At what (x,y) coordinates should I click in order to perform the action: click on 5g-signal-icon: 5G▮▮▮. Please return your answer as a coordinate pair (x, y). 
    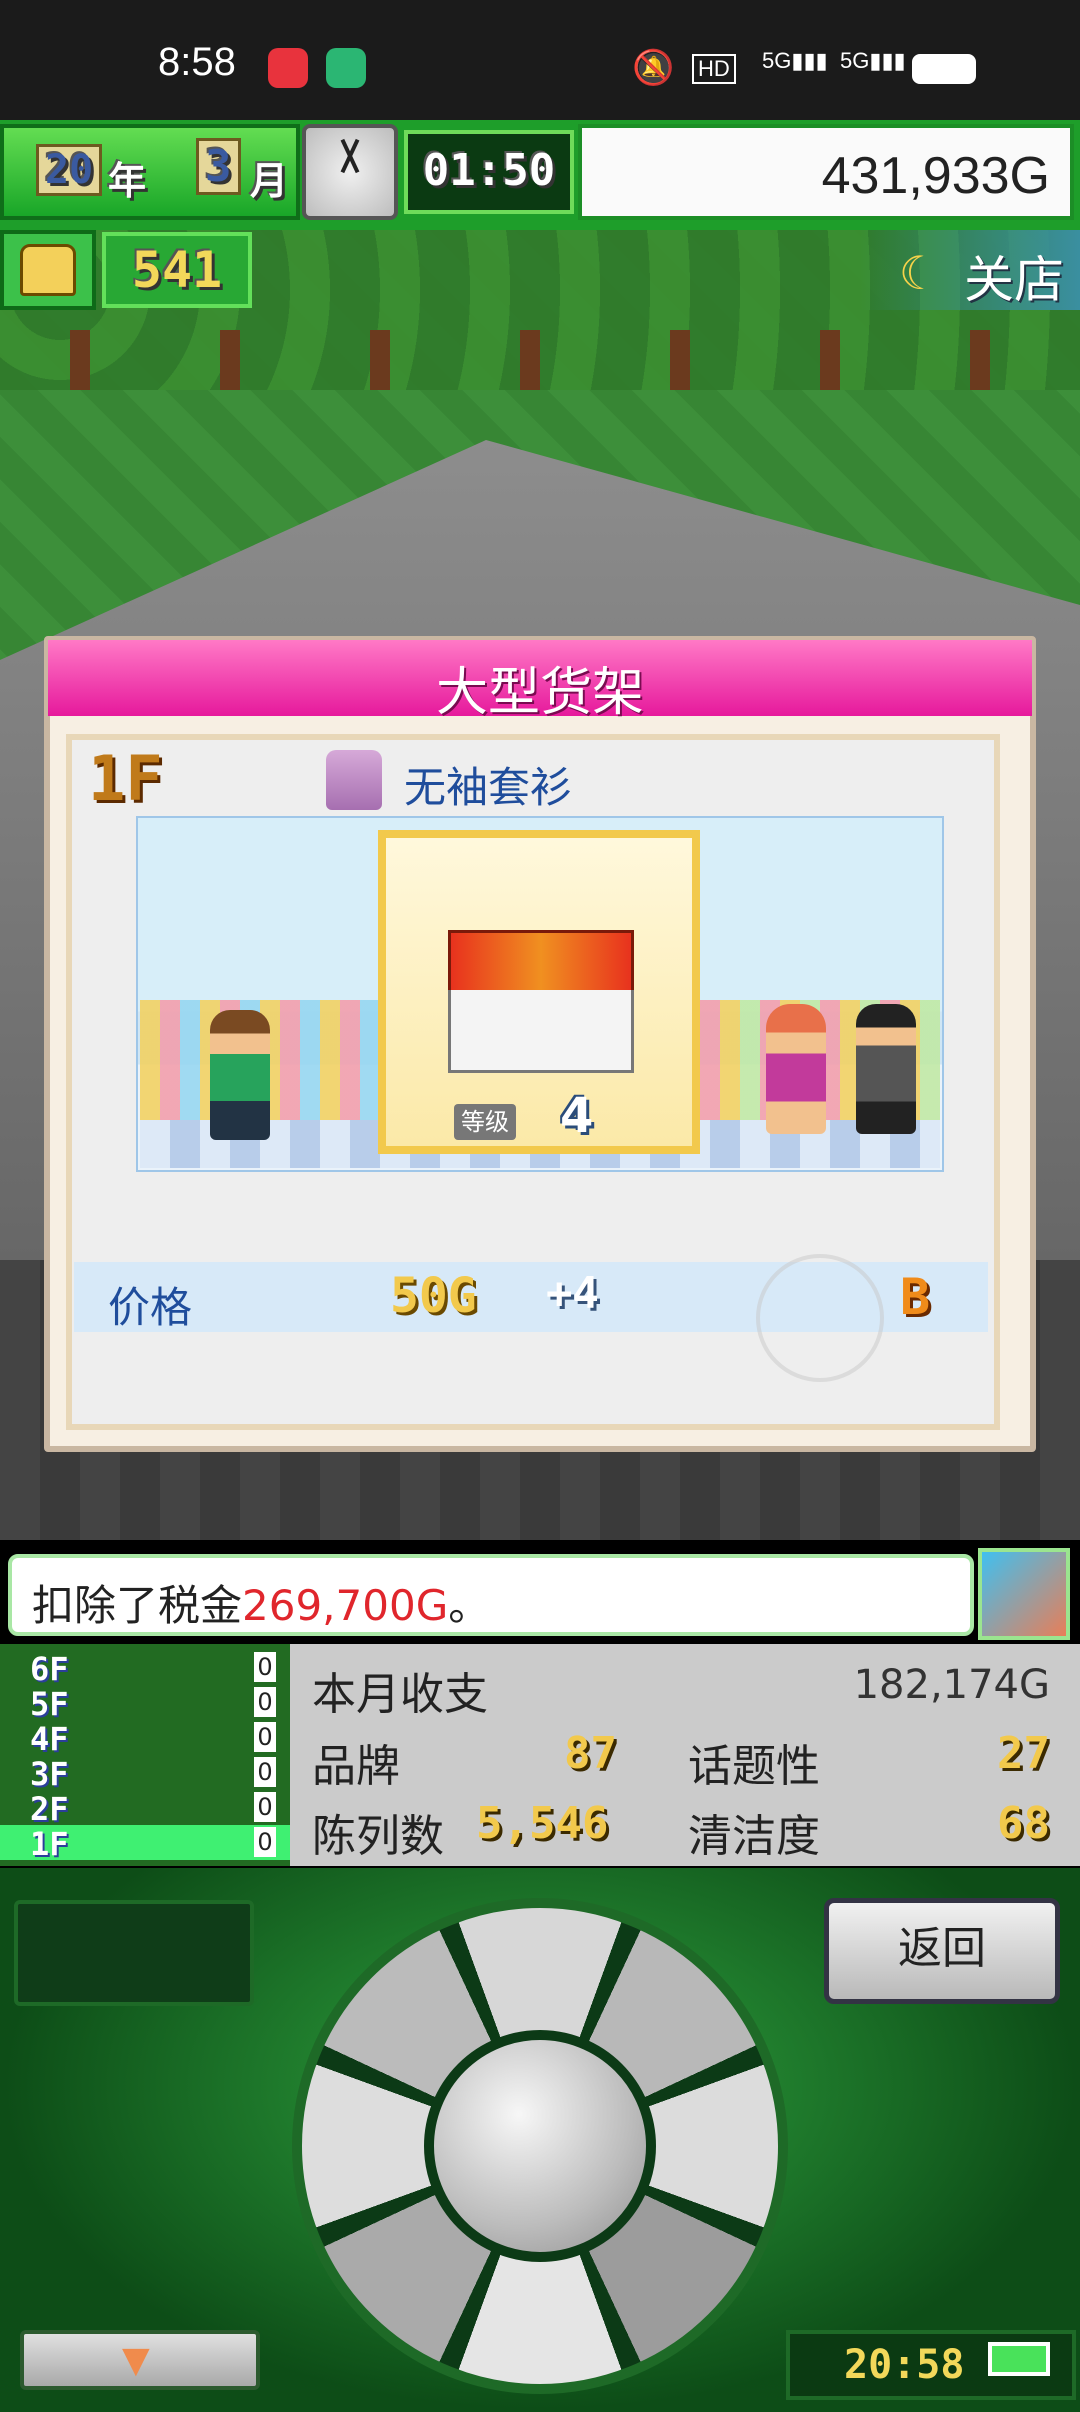
    Looking at the image, I should click on (795, 60).